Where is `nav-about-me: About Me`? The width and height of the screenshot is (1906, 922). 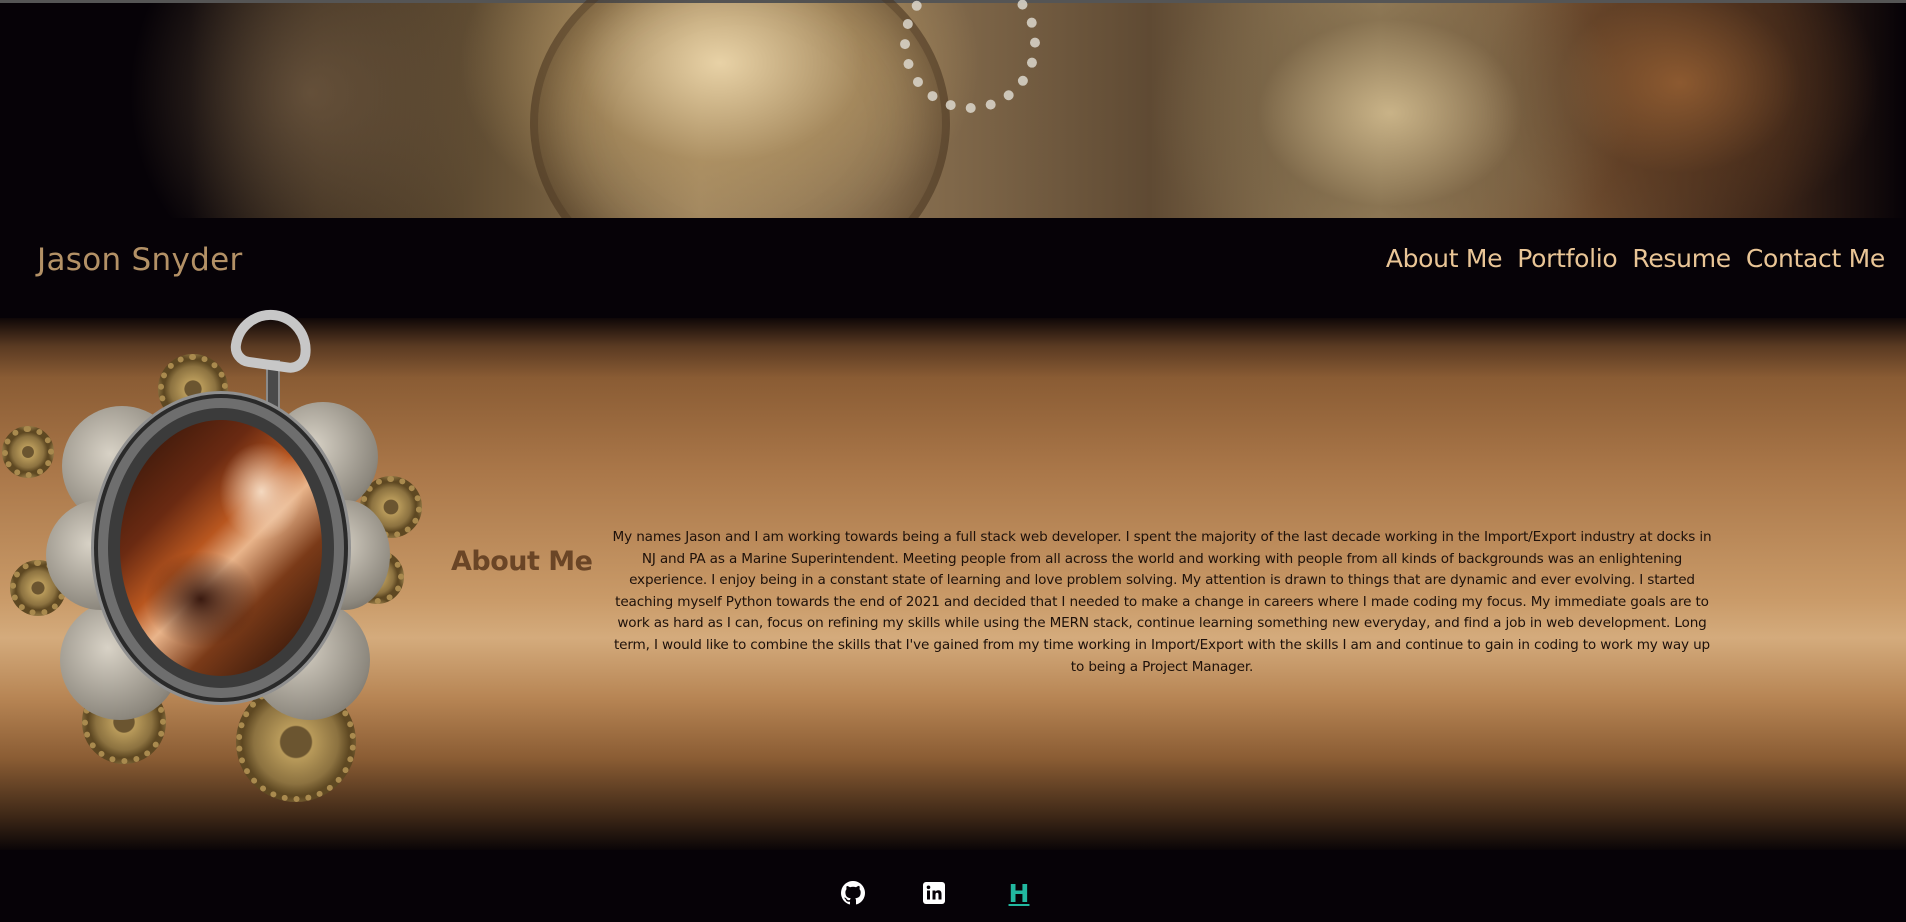
nav-about-me: About Me is located at coordinates (1444, 258).